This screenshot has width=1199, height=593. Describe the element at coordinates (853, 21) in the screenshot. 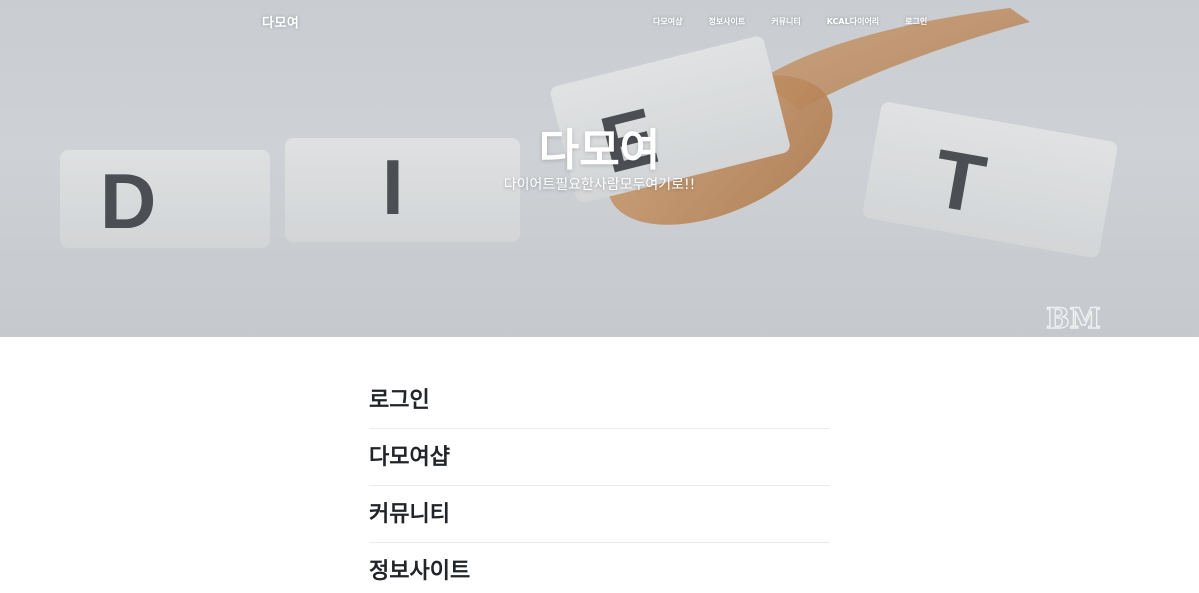

I see `nav-link-kcal-diary: KCAL다이어리` at that location.